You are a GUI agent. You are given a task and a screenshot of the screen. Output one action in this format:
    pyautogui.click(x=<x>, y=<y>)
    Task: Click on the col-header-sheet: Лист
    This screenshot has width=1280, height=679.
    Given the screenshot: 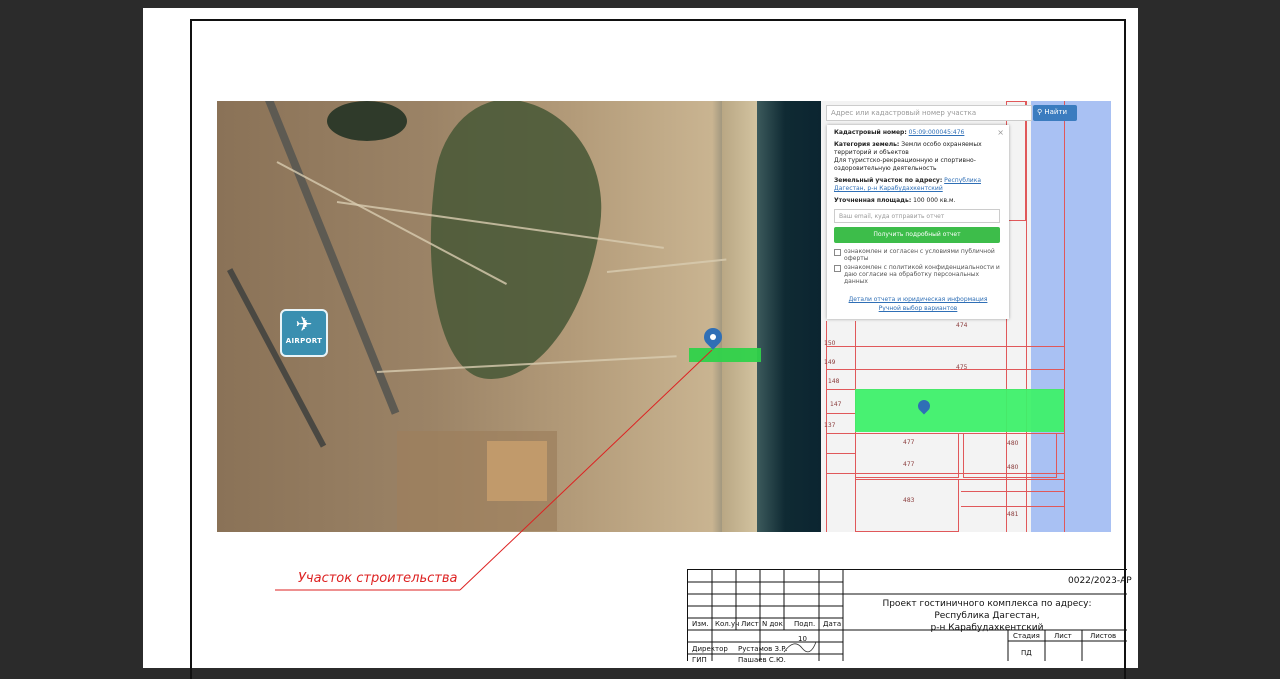 What is the action you would take?
    pyautogui.click(x=750, y=624)
    